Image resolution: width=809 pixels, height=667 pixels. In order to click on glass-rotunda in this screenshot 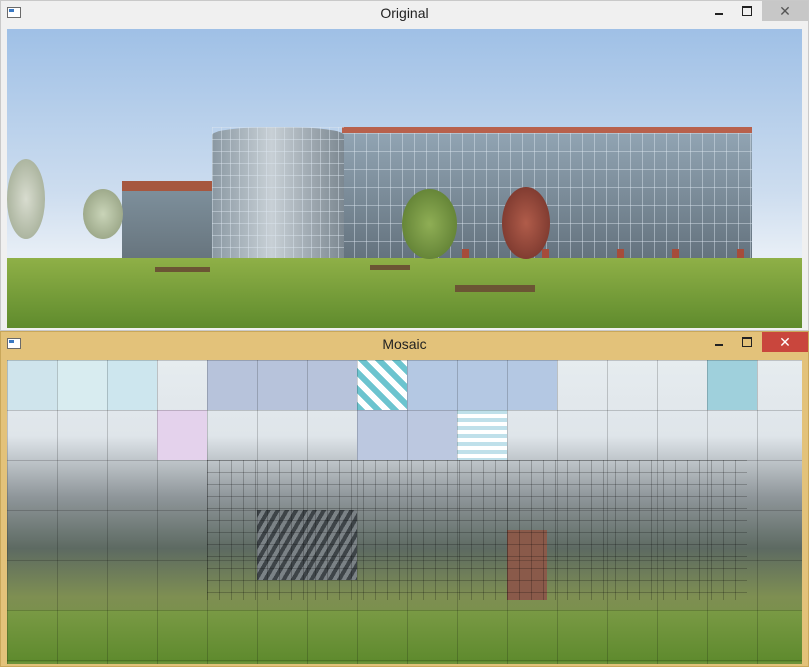, I will do `click(278, 197)`.